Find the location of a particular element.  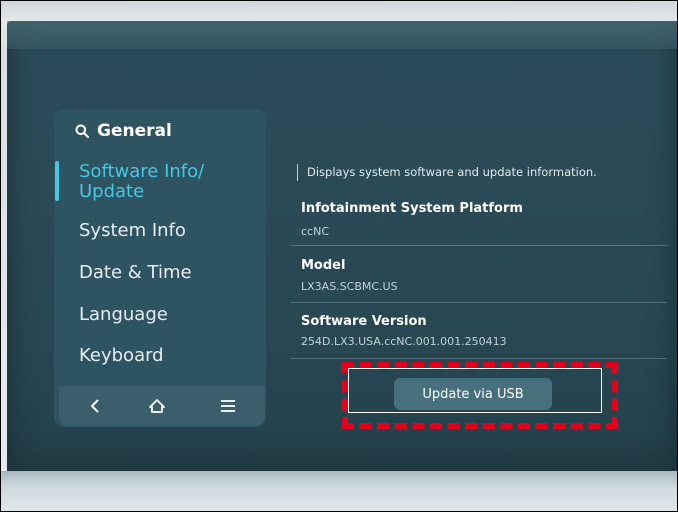

active-indicator is located at coordinates (57, 181).